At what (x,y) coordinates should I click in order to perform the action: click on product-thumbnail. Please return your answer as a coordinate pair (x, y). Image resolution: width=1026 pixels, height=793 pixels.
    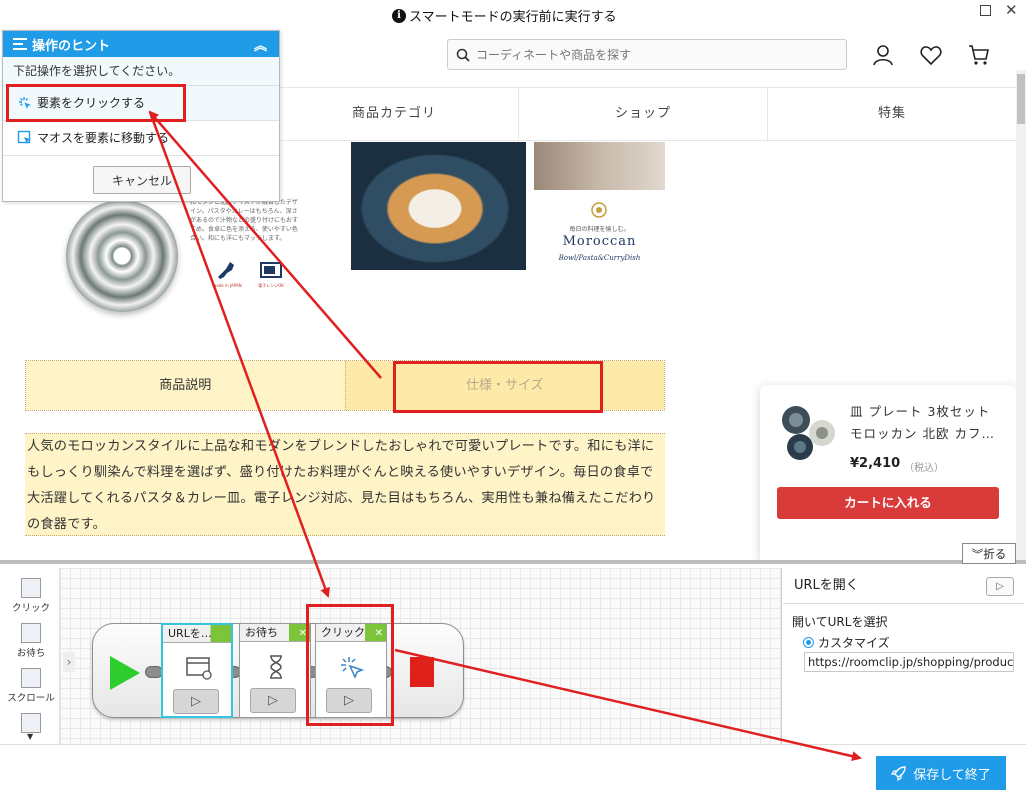
    Looking at the image, I should click on (808, 433).